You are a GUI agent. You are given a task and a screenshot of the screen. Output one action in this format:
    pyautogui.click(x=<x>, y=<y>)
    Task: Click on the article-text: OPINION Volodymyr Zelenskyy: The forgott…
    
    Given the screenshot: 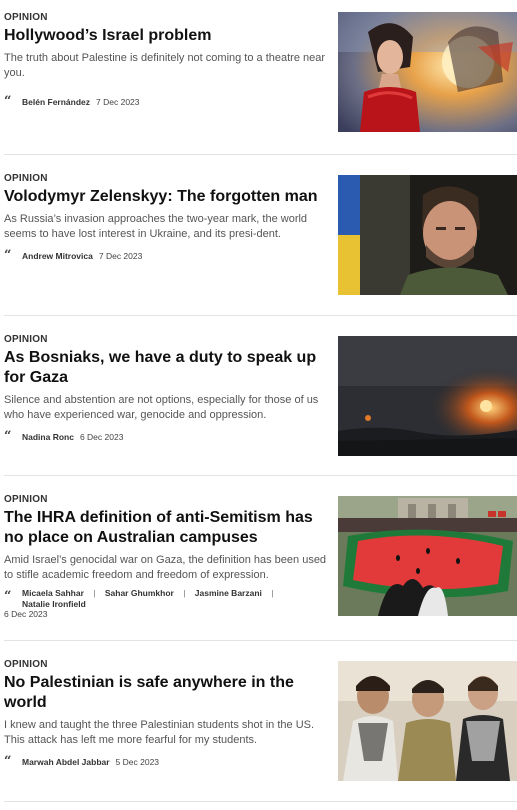 What is the action you would take?
    pyautogui.click(x=167, y=217)
    